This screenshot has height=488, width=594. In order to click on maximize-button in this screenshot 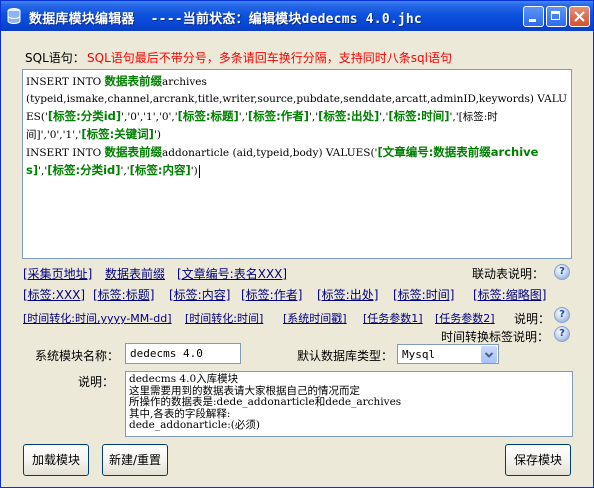, I will do `click(556, 16)`.